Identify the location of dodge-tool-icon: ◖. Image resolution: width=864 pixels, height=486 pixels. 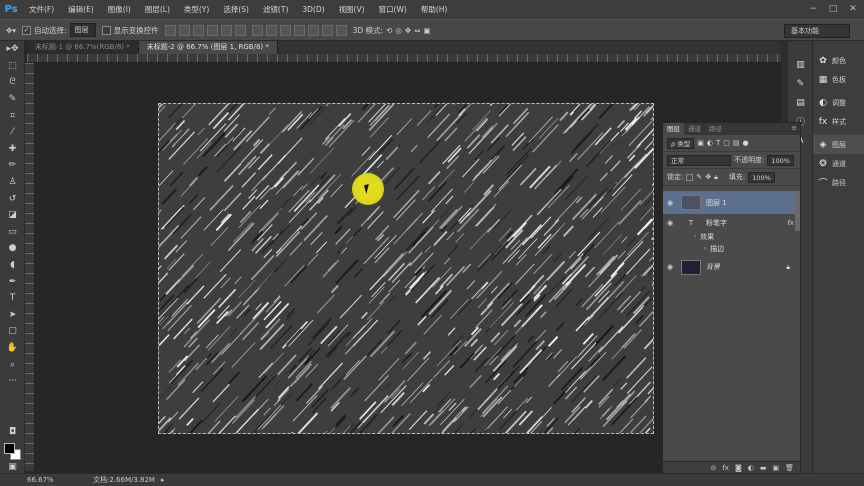
(12, 265).